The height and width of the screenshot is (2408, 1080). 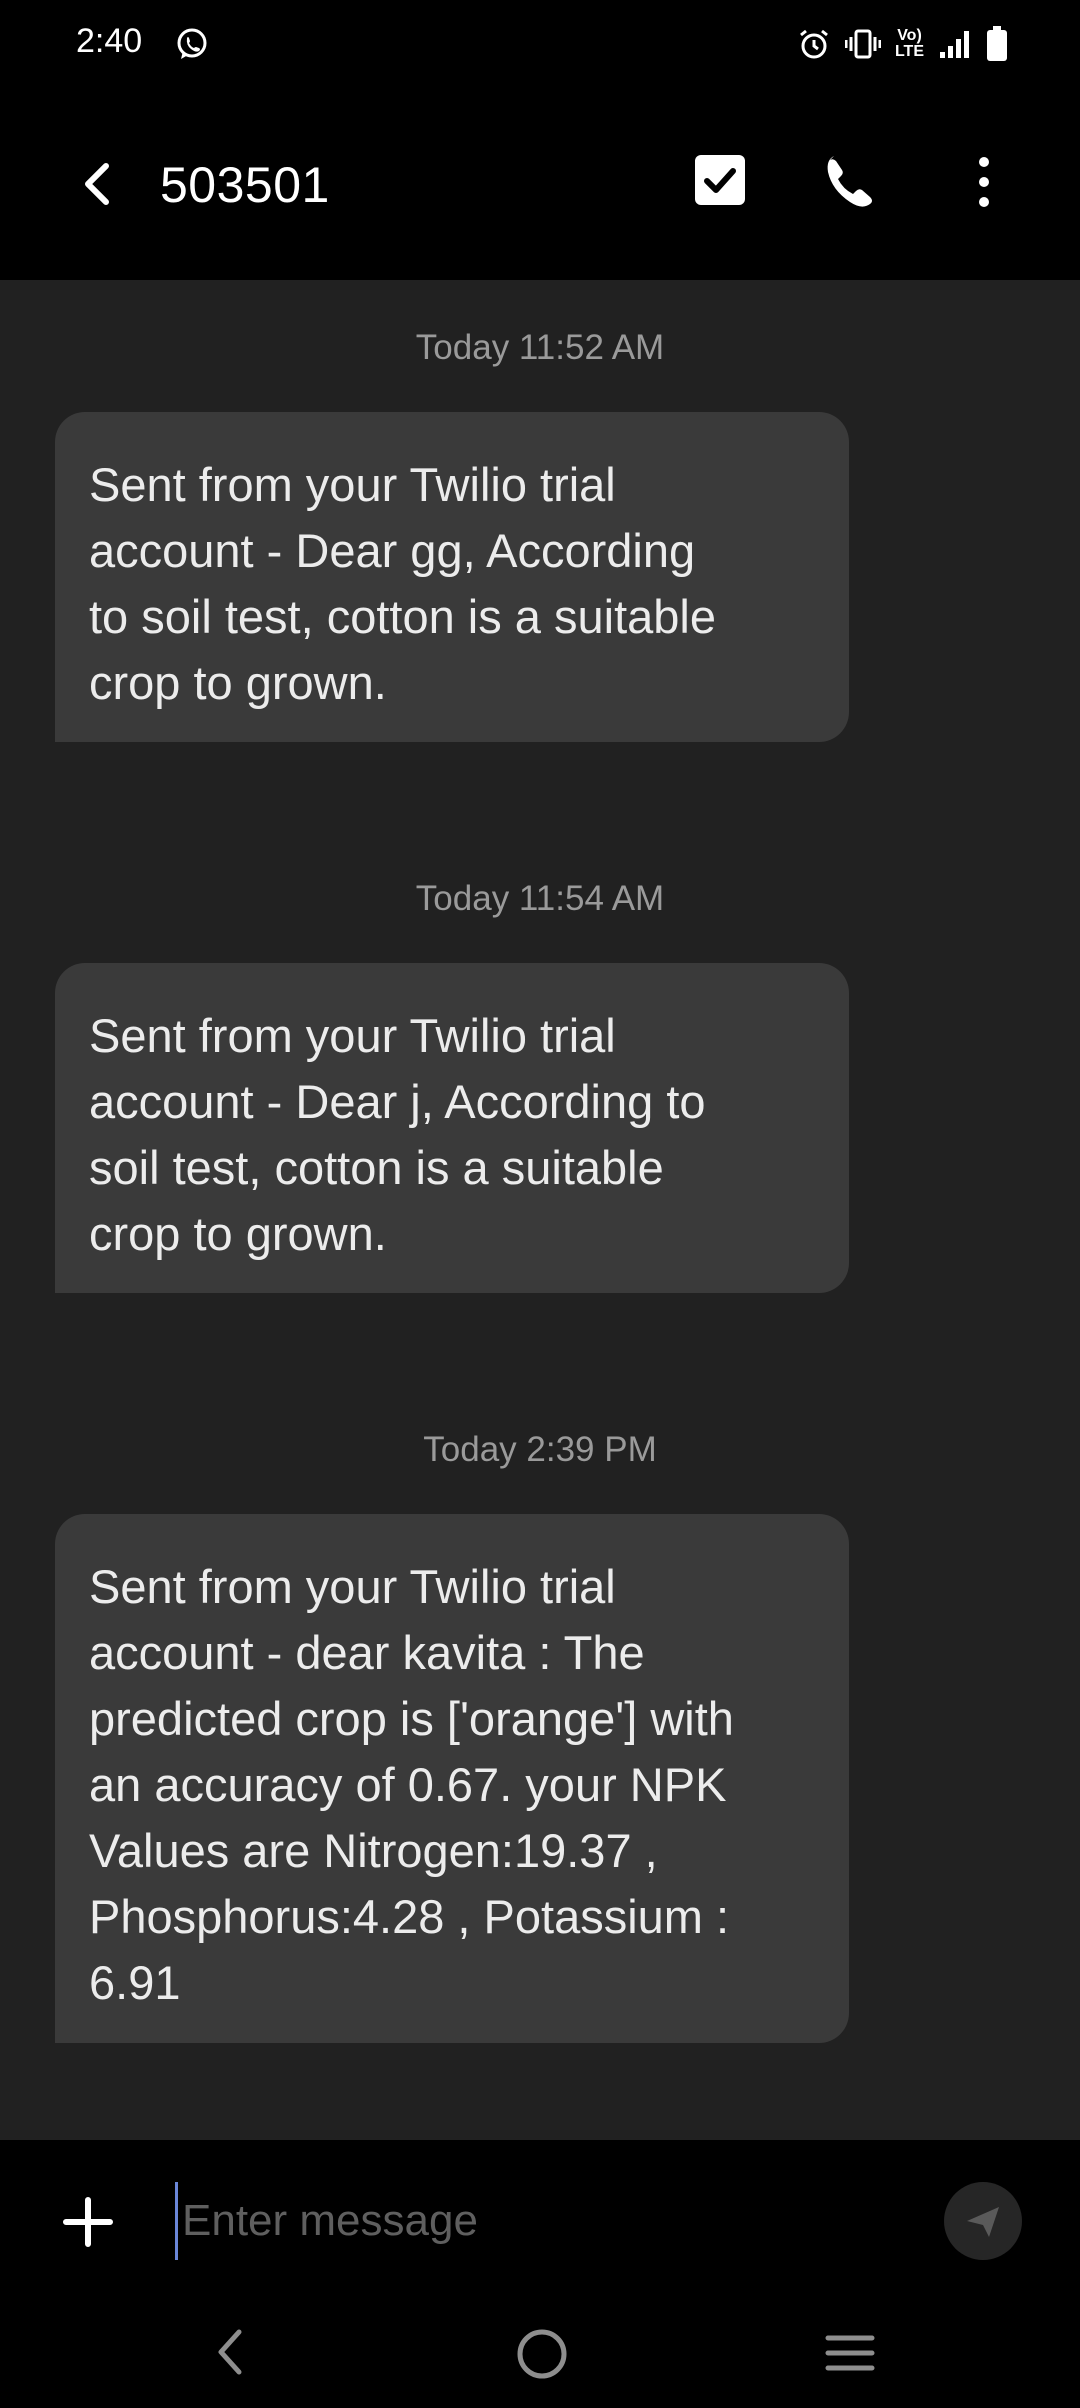 I want to click on send-icon, so click(x=983, y=2221).